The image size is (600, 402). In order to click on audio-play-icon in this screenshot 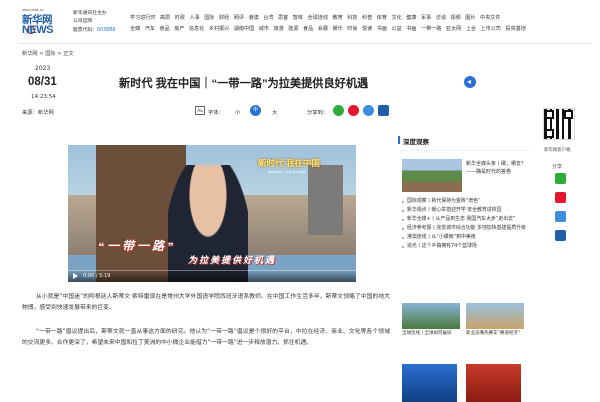, I will do `click(470, 82)`.